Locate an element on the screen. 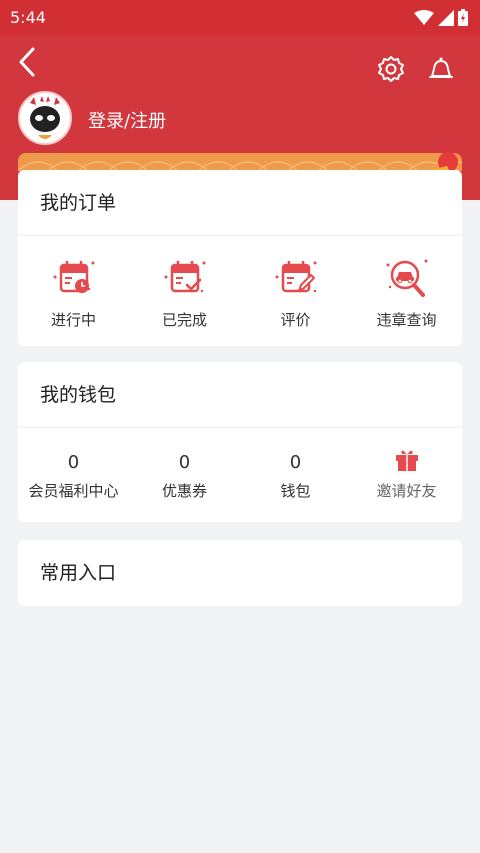 The width and height of the screenshot is (480, 853). order-in-progress: 进行中 is located at coordinates (73, 291).